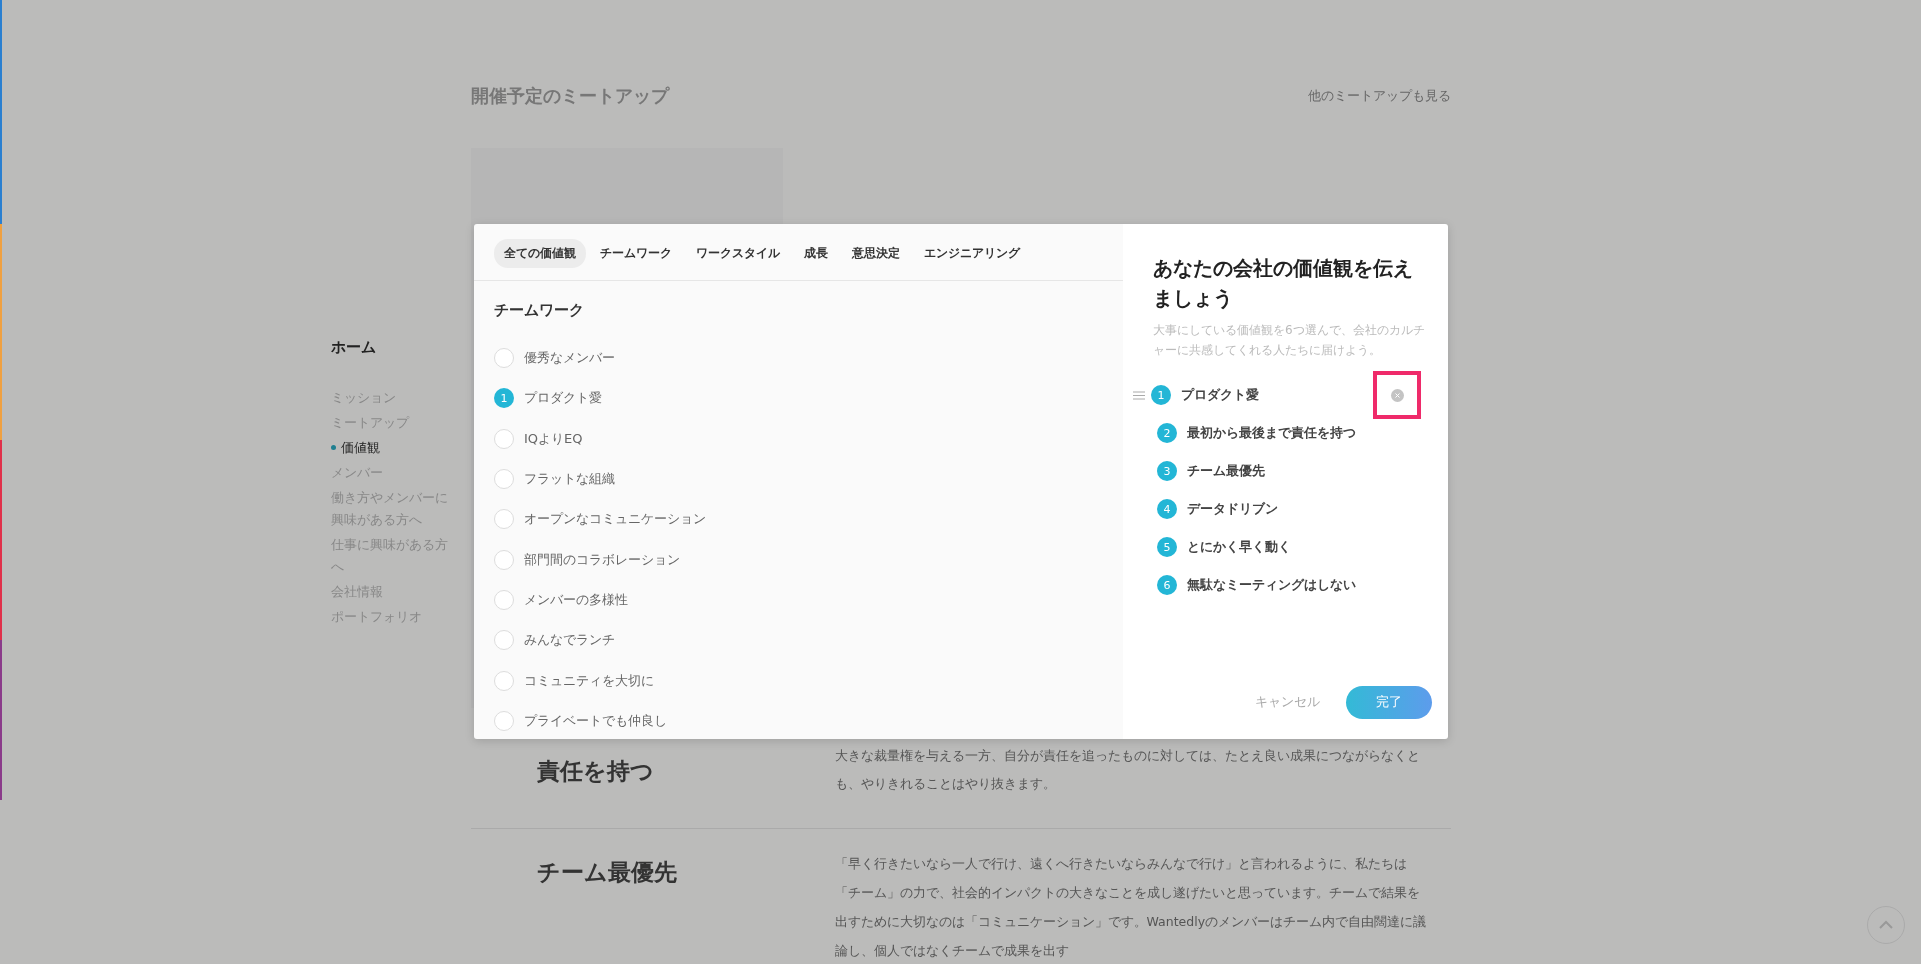 The width and height of the screenshot is (1921, 964). What do you see at coordinates (816, 253) in the screenshot?
I see `category-tab: 成長` at bounding box center [816, 253].